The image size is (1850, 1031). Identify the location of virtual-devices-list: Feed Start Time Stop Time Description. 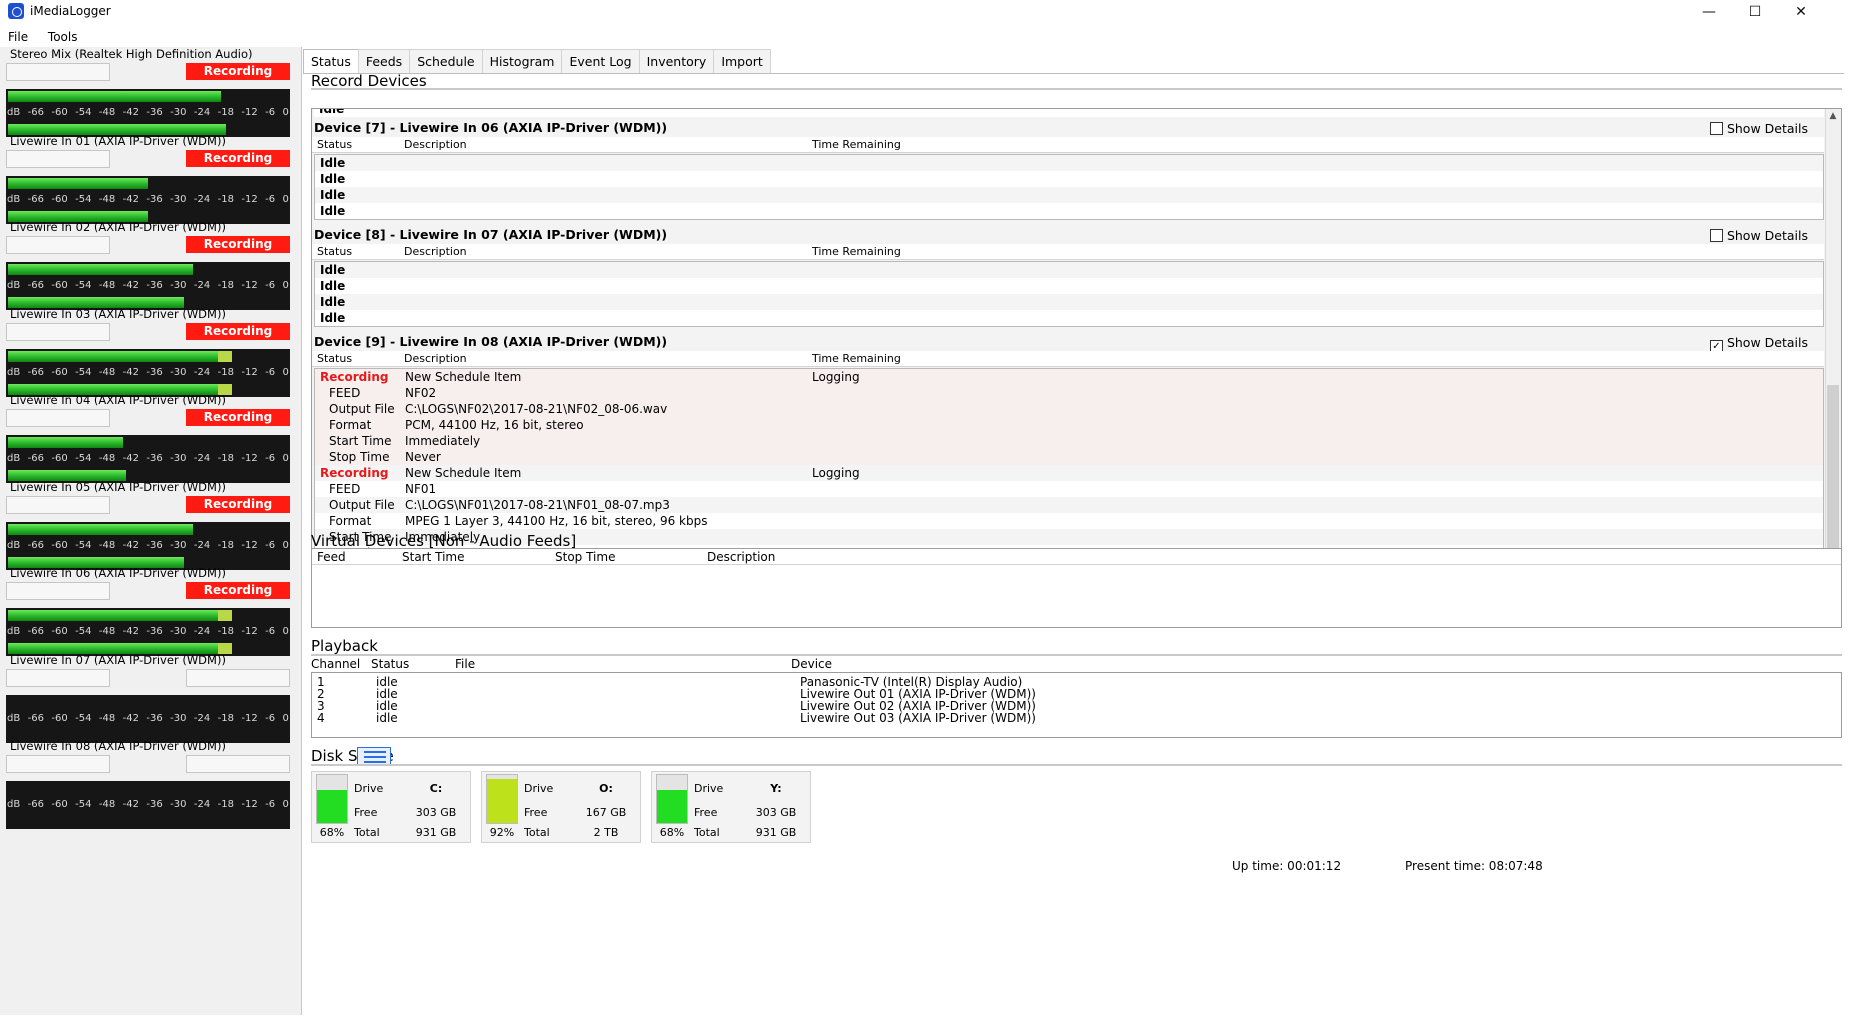
(1076, 588).